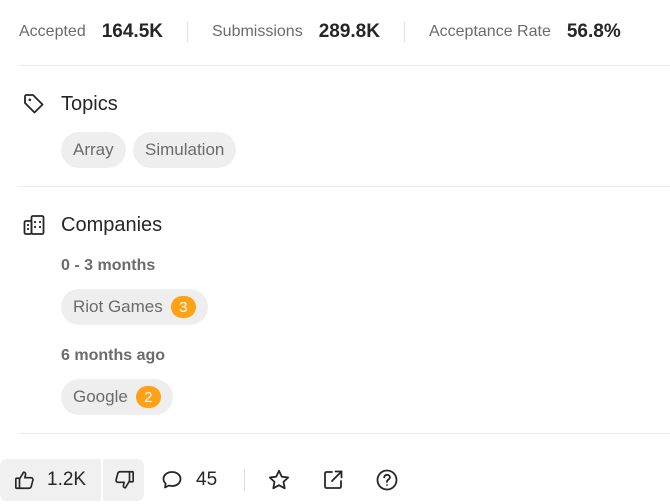 This screenshot has width=670, height=504. Describe the element at coordinates (52, 31) in the screenshot. I see `stat-label: Accepted` at that location.